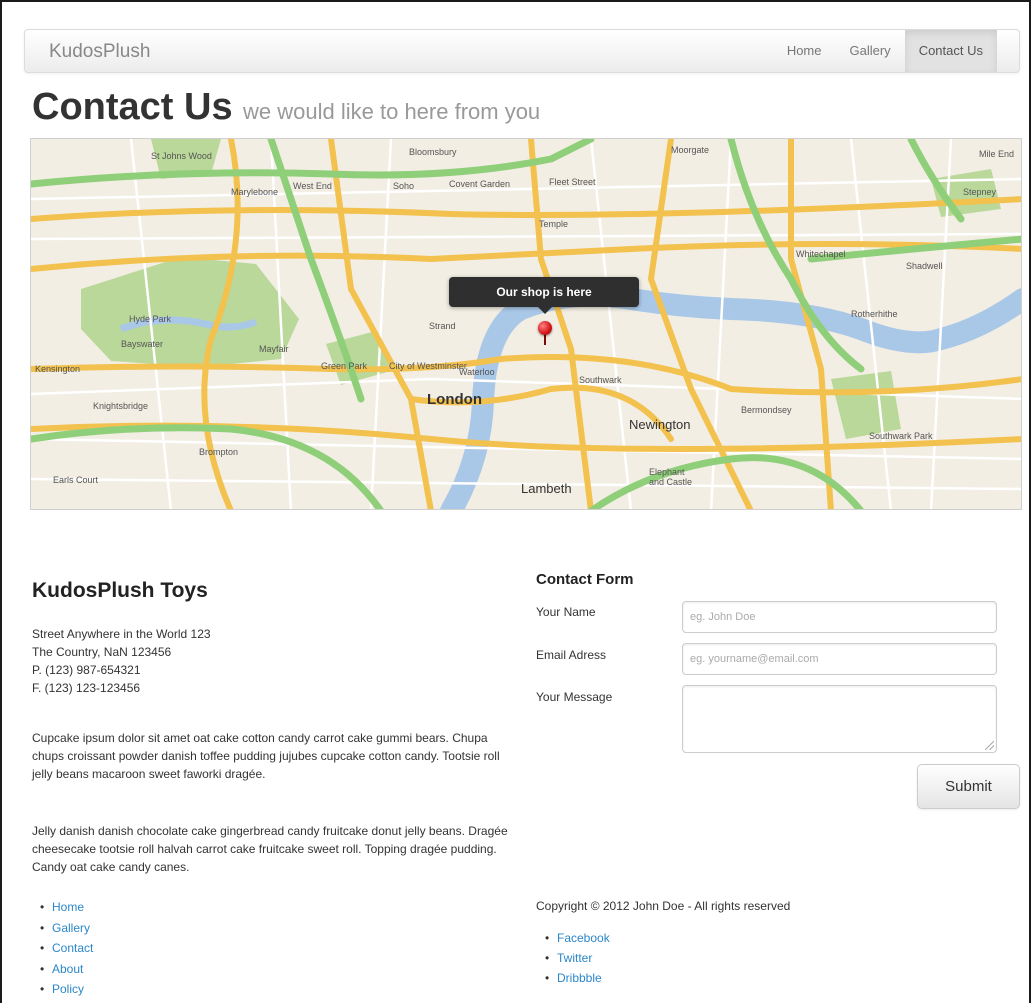 Image resolution: width=1031 pixels, height=1003 pixels. I want to click on brand-logo: KudosPlush, so click(99, 52).